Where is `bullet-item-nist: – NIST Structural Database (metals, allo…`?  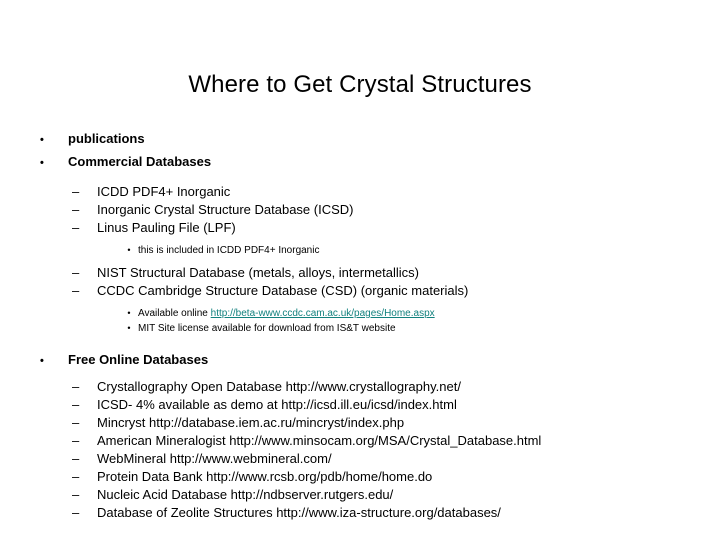
bullet-item-nist: – NIST Structural Database (metals, allo… is located at coordinates (360, 273).